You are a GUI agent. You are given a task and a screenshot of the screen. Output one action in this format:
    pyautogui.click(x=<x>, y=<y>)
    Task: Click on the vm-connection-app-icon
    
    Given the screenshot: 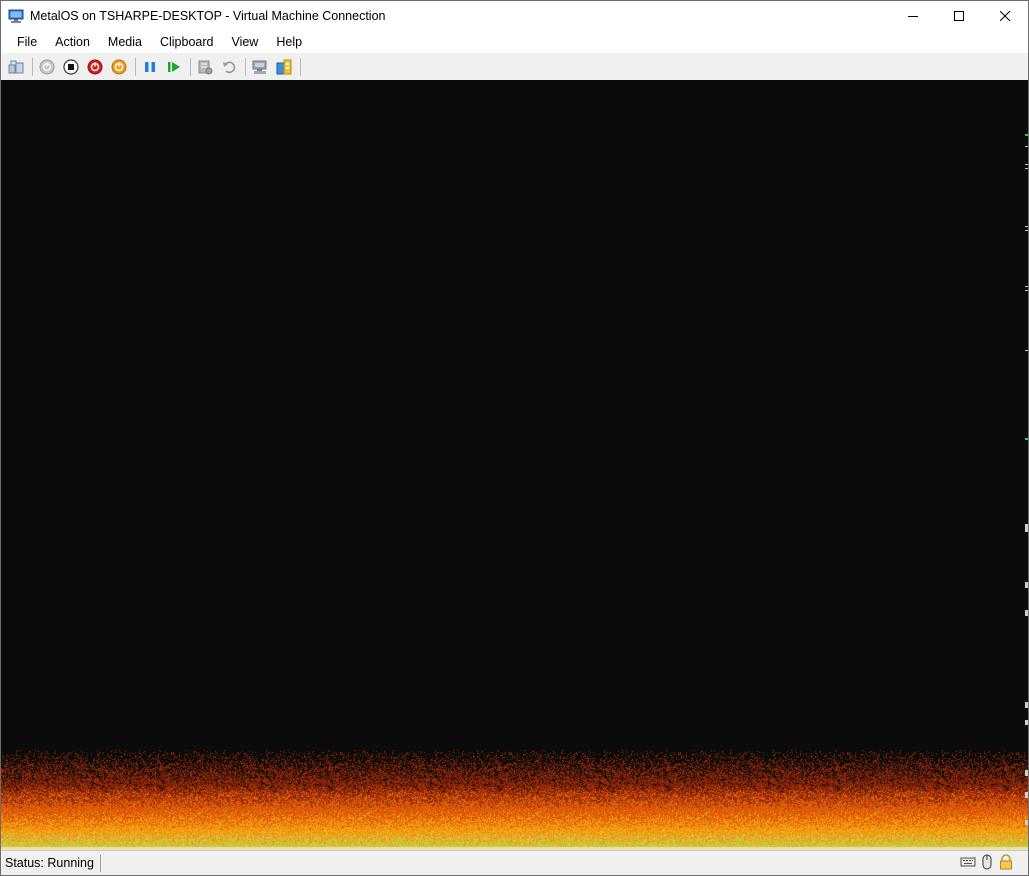 What is the action you would take?
    pyautogui.click(x=16, y=16)
    